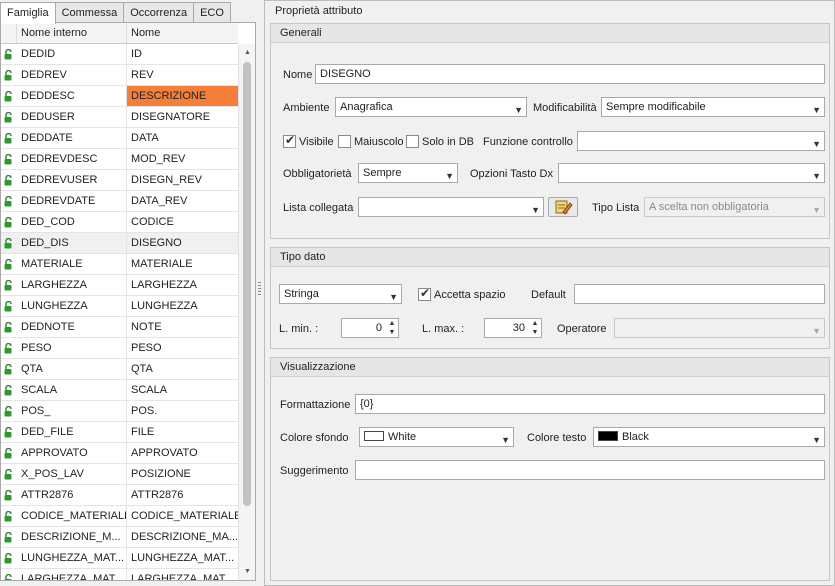 The width and height of the screenshot is (835, 586). Describe the element at coordinates (72, 201) in the screenshot. I see `cell-nome-interno: DEDREVDATE` at that location.